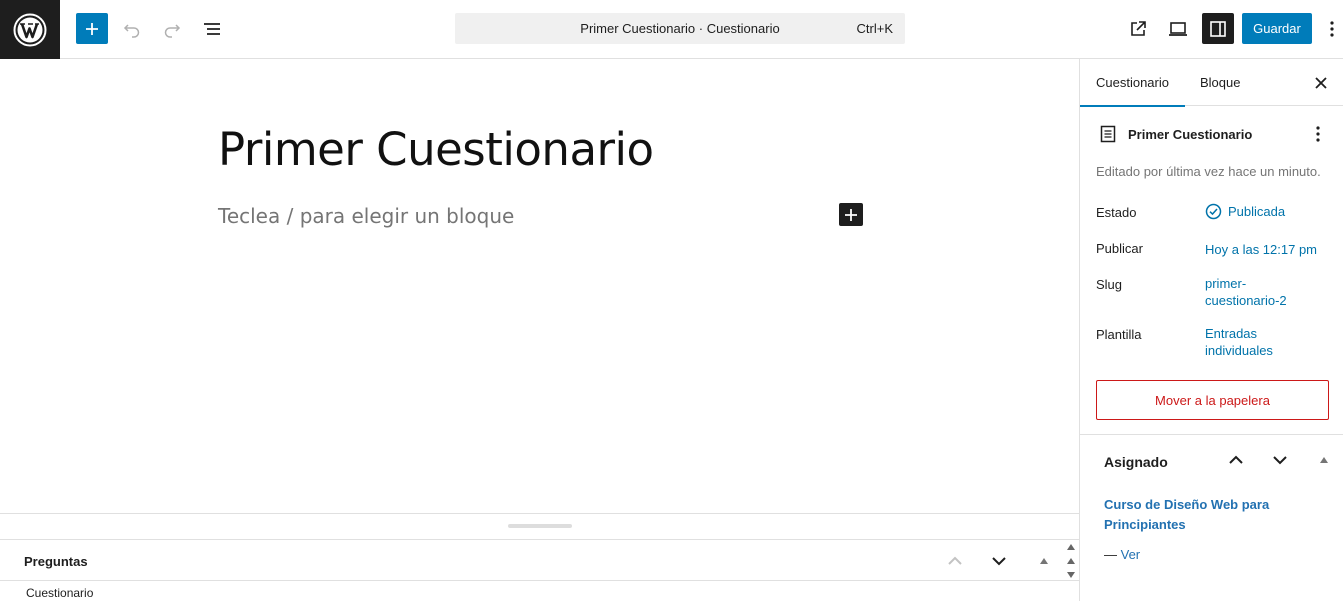 Image resolution: width=1343 pixels, height=601 pixels. What do you see at coordinates (1214, 515) in the screenshot?
I see `assigned-course-link: Curso de Diseño Web para Principiantes` at bounding box center [1214, 515].